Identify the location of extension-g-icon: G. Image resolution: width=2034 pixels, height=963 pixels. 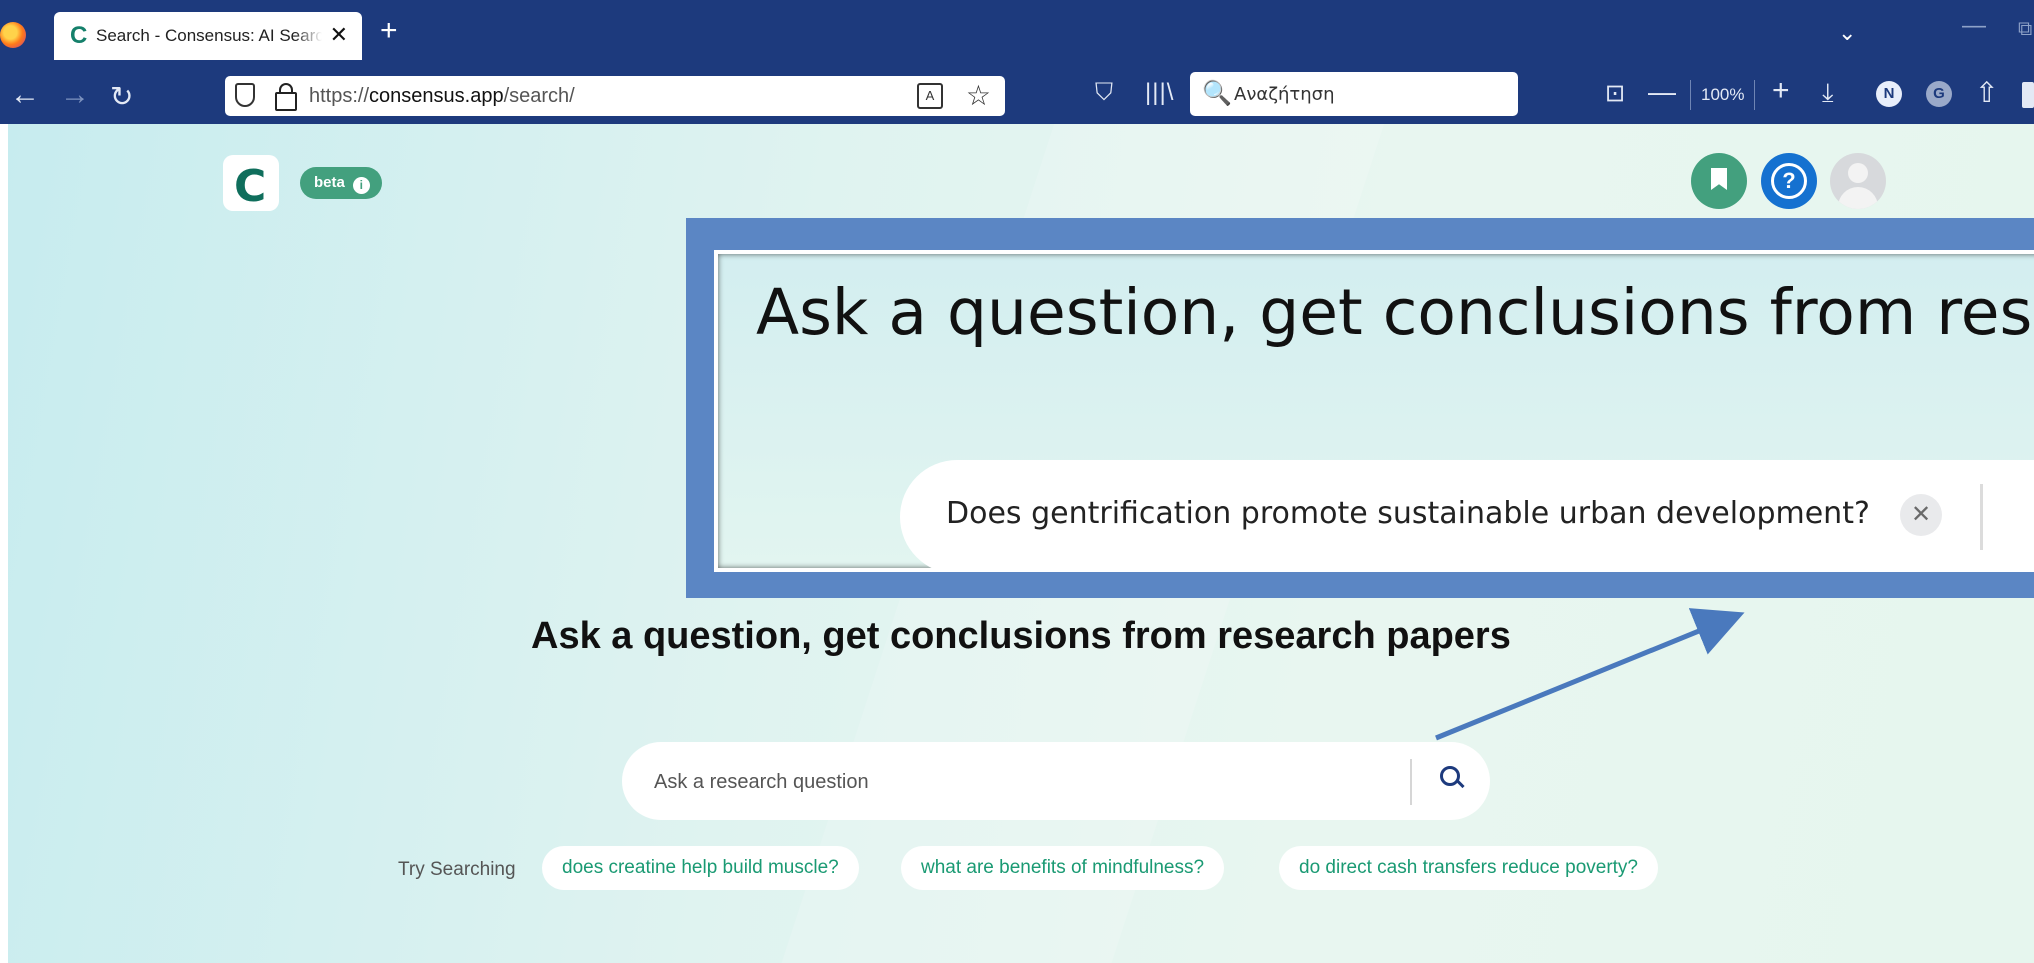
(1939, 94).